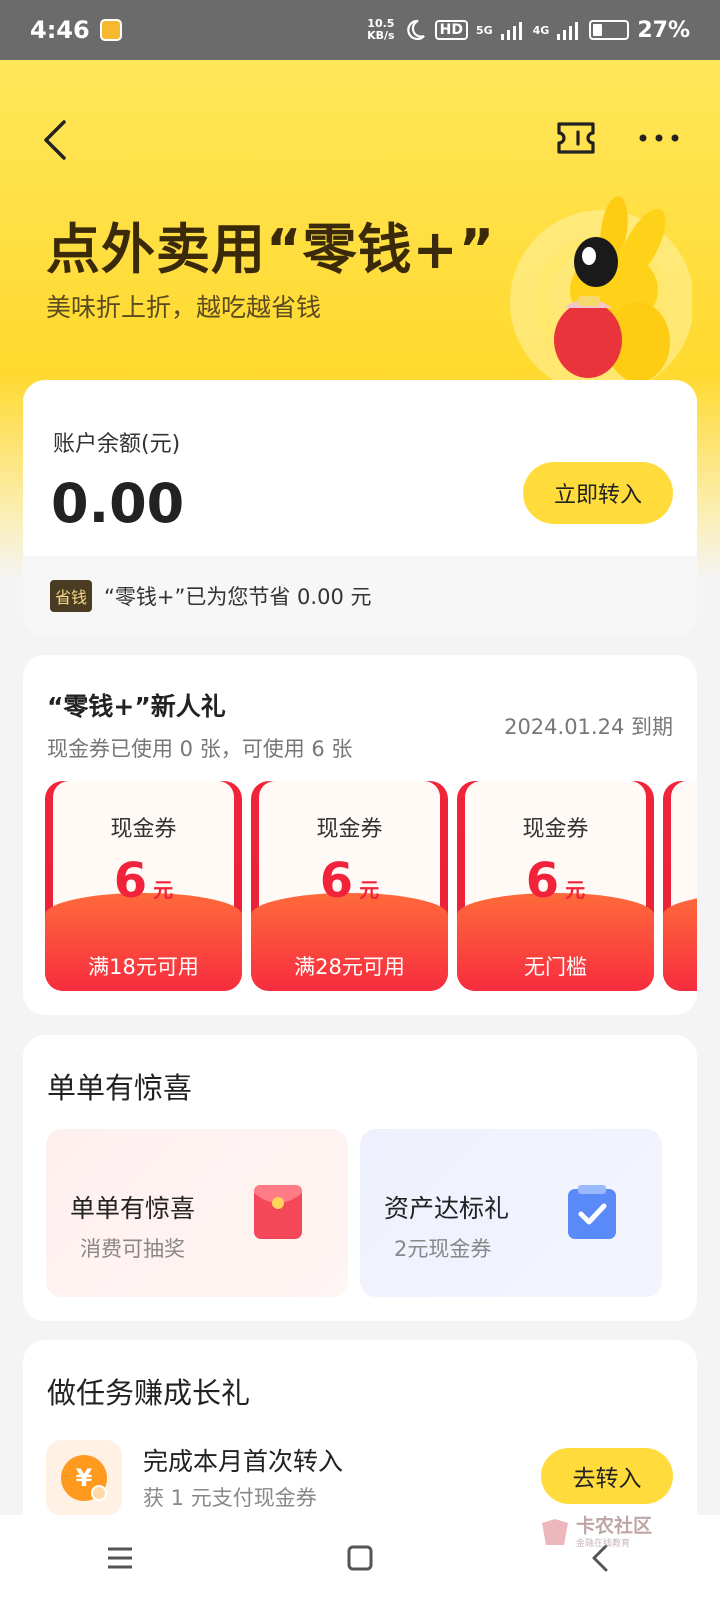  I want to click on tile-subtitle: 2元现金券, so click(443, 1249).